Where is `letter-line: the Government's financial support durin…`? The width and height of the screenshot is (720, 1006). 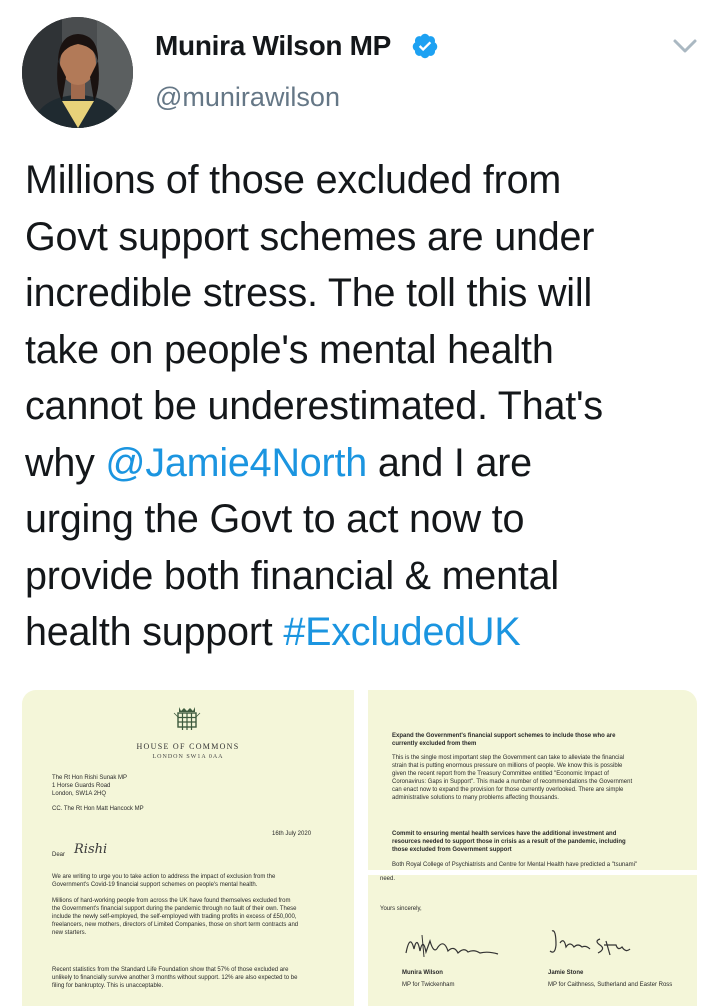 letter-line: the Government's financial support durin… is located at coordinates (174, 909).